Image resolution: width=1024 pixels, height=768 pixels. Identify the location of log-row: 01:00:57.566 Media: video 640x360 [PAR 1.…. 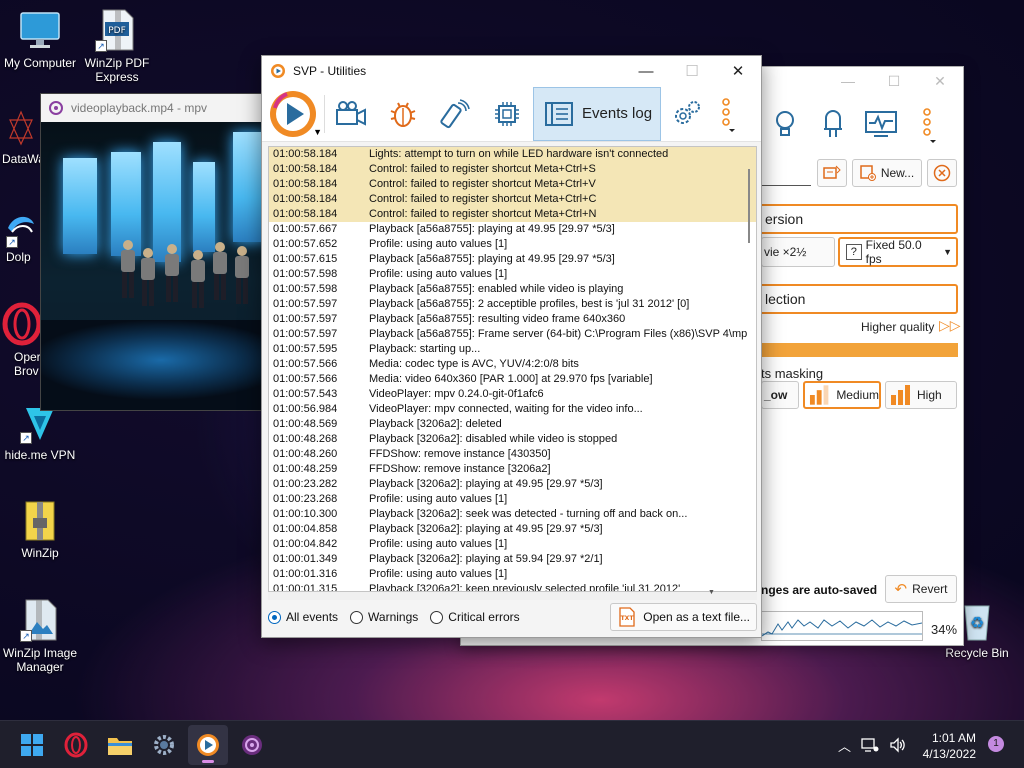
(512, 379).